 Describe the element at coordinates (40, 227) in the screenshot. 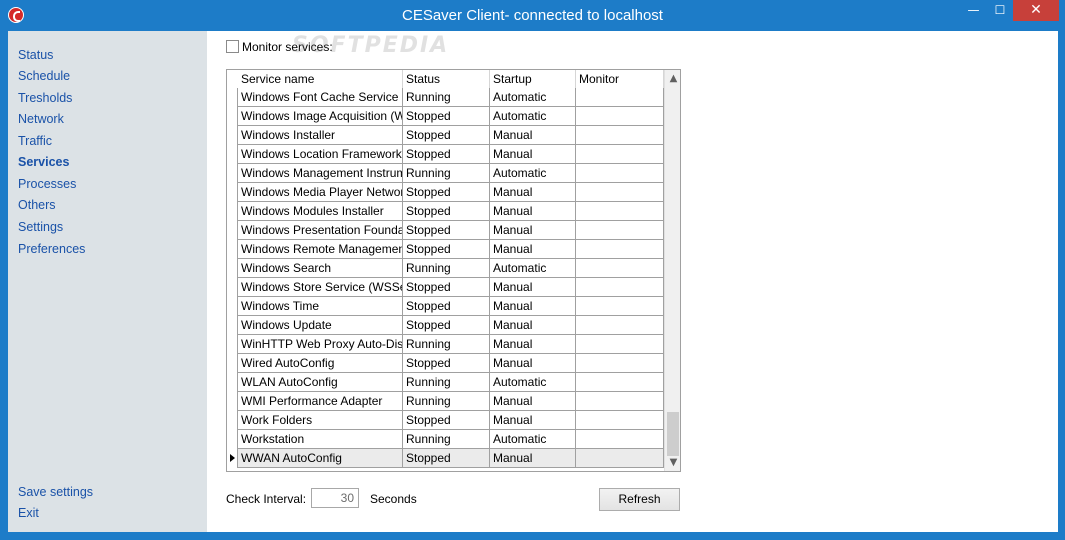

I see `sidebar-item-settings: Settings` at that location.